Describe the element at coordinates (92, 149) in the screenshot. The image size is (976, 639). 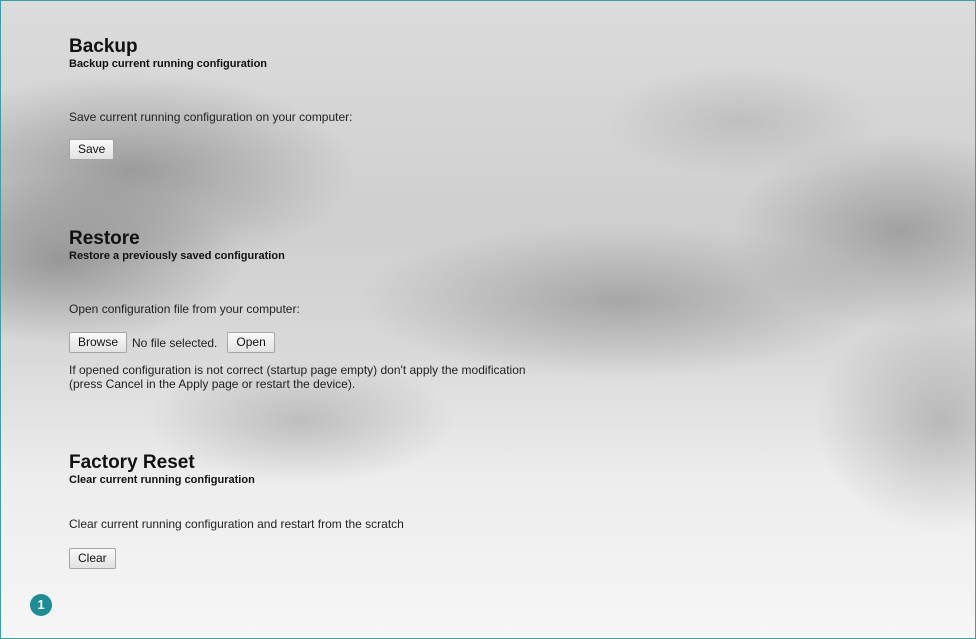
I see `save-button: Save` at that location.